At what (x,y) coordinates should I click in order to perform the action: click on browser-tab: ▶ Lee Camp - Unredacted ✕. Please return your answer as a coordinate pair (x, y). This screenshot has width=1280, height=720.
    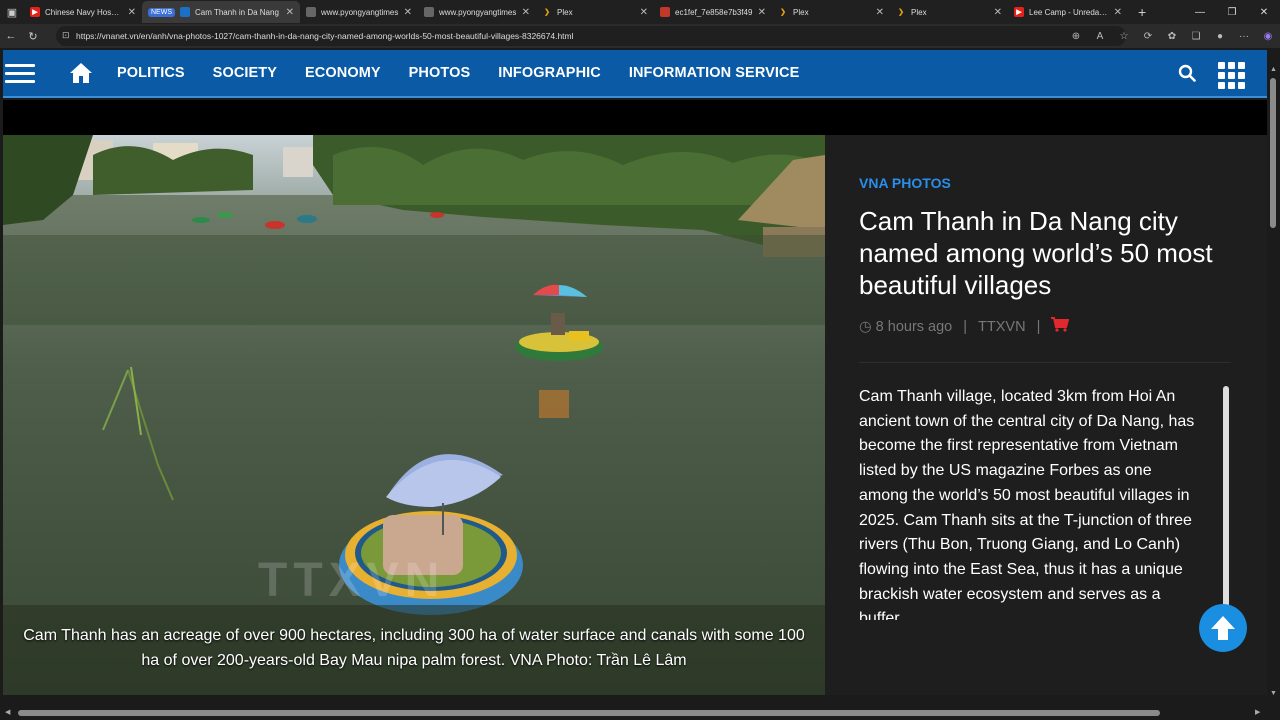
    Looking at the image, I should click on (1068, 12).